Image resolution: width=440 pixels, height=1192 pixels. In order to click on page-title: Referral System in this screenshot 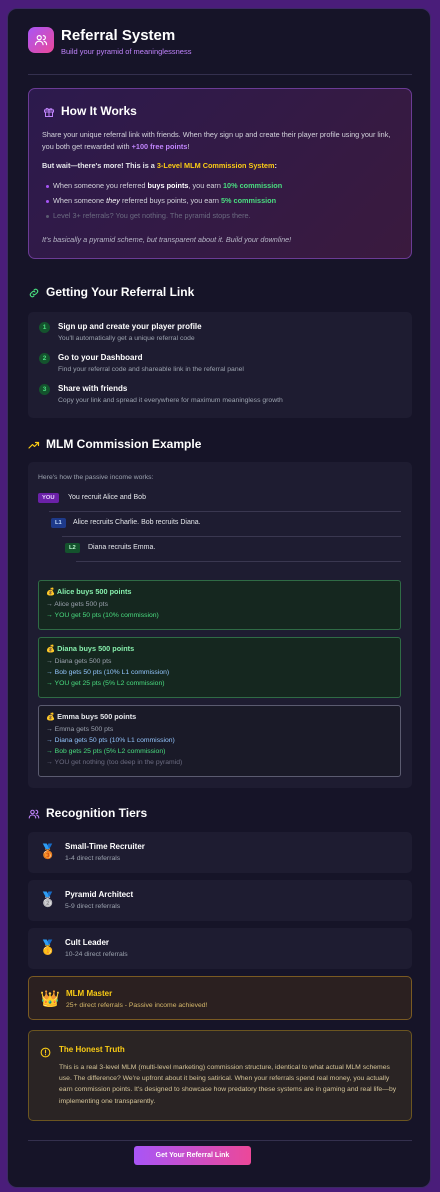, I will do `click(118, 35)`.